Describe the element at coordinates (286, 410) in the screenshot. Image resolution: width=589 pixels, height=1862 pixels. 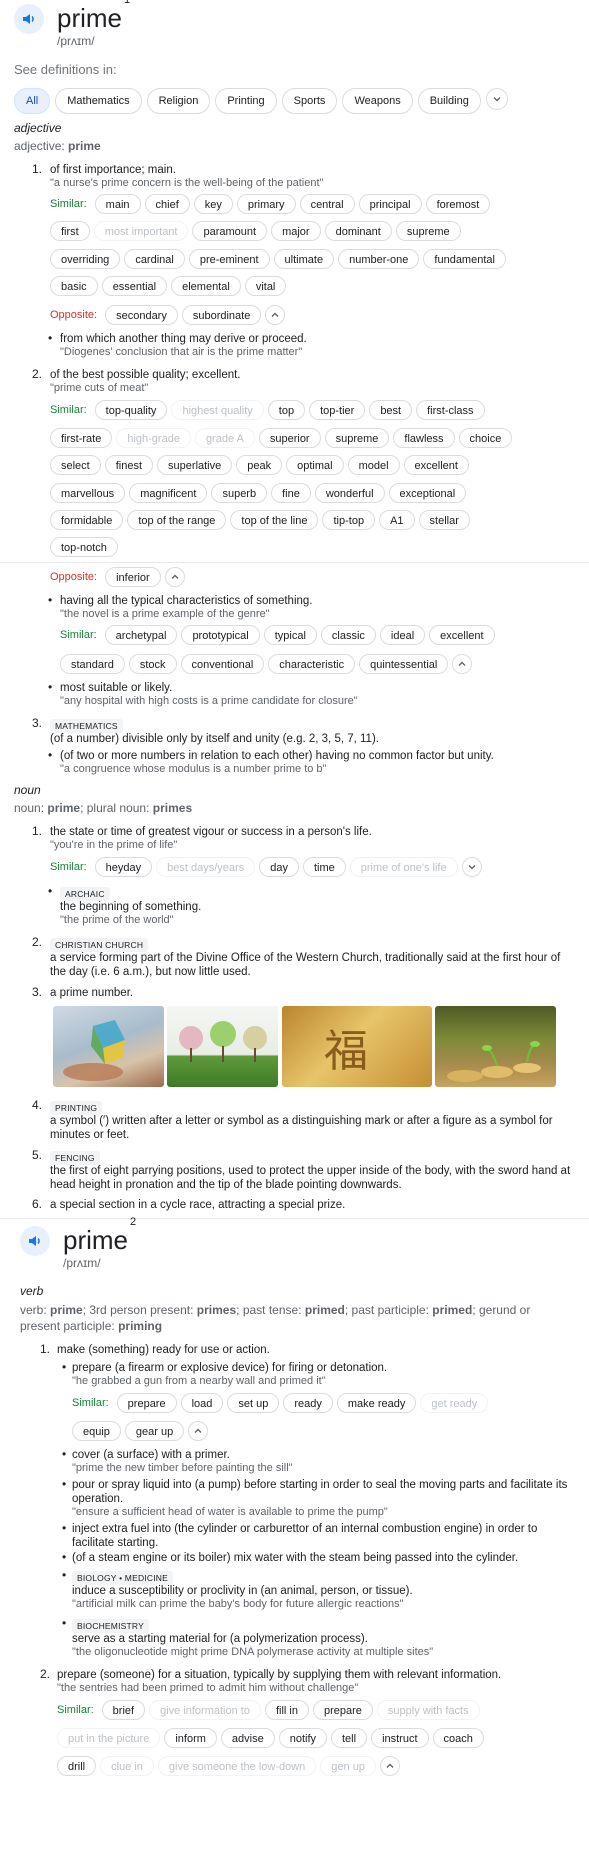
I see `synonym-chip: top` at that location.